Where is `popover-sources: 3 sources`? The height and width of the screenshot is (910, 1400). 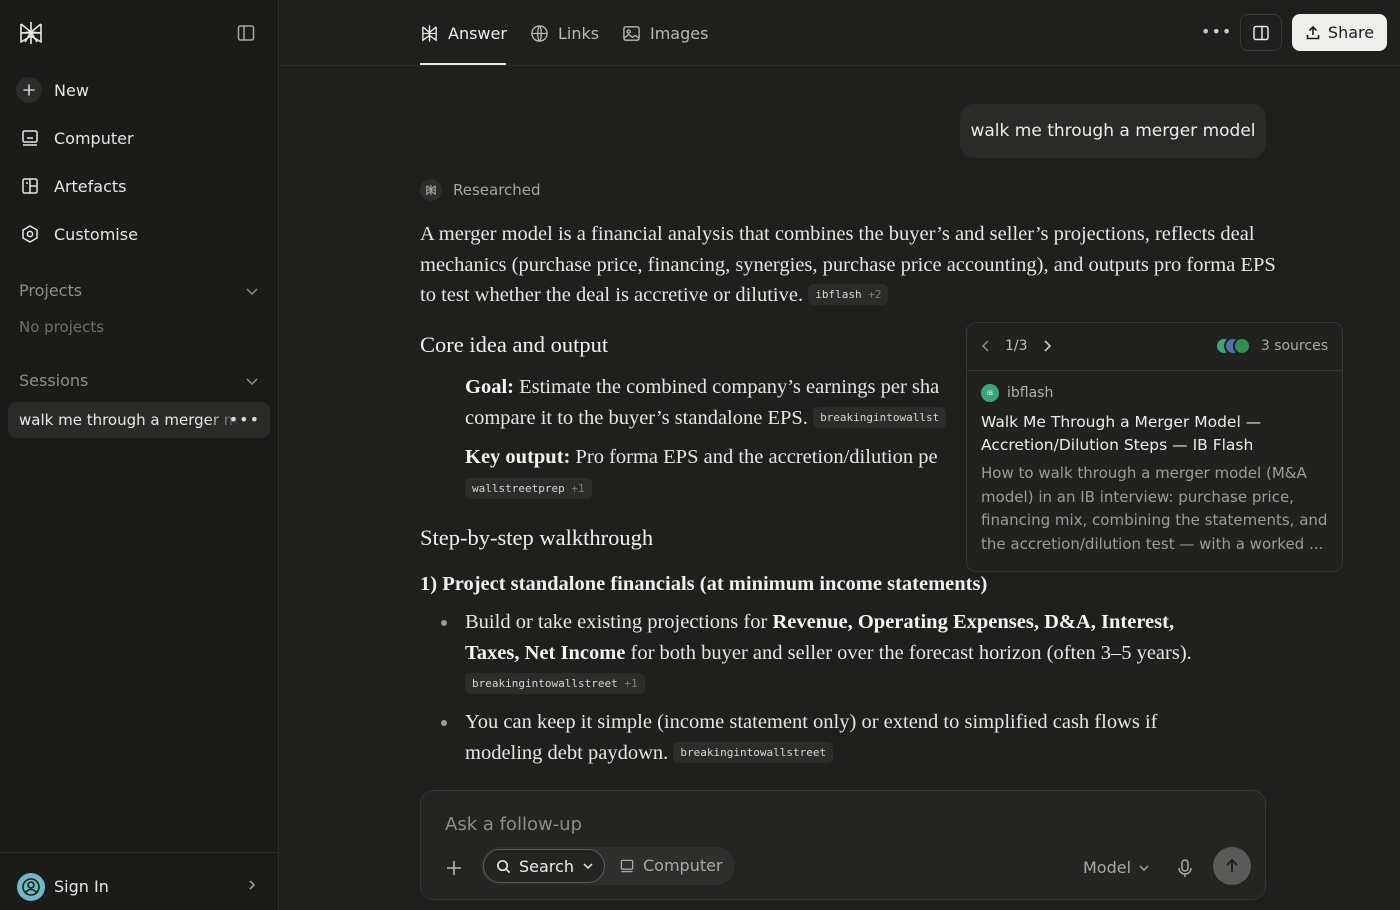 popover-sources: 3 sources is located at coordinates (1271, 346).